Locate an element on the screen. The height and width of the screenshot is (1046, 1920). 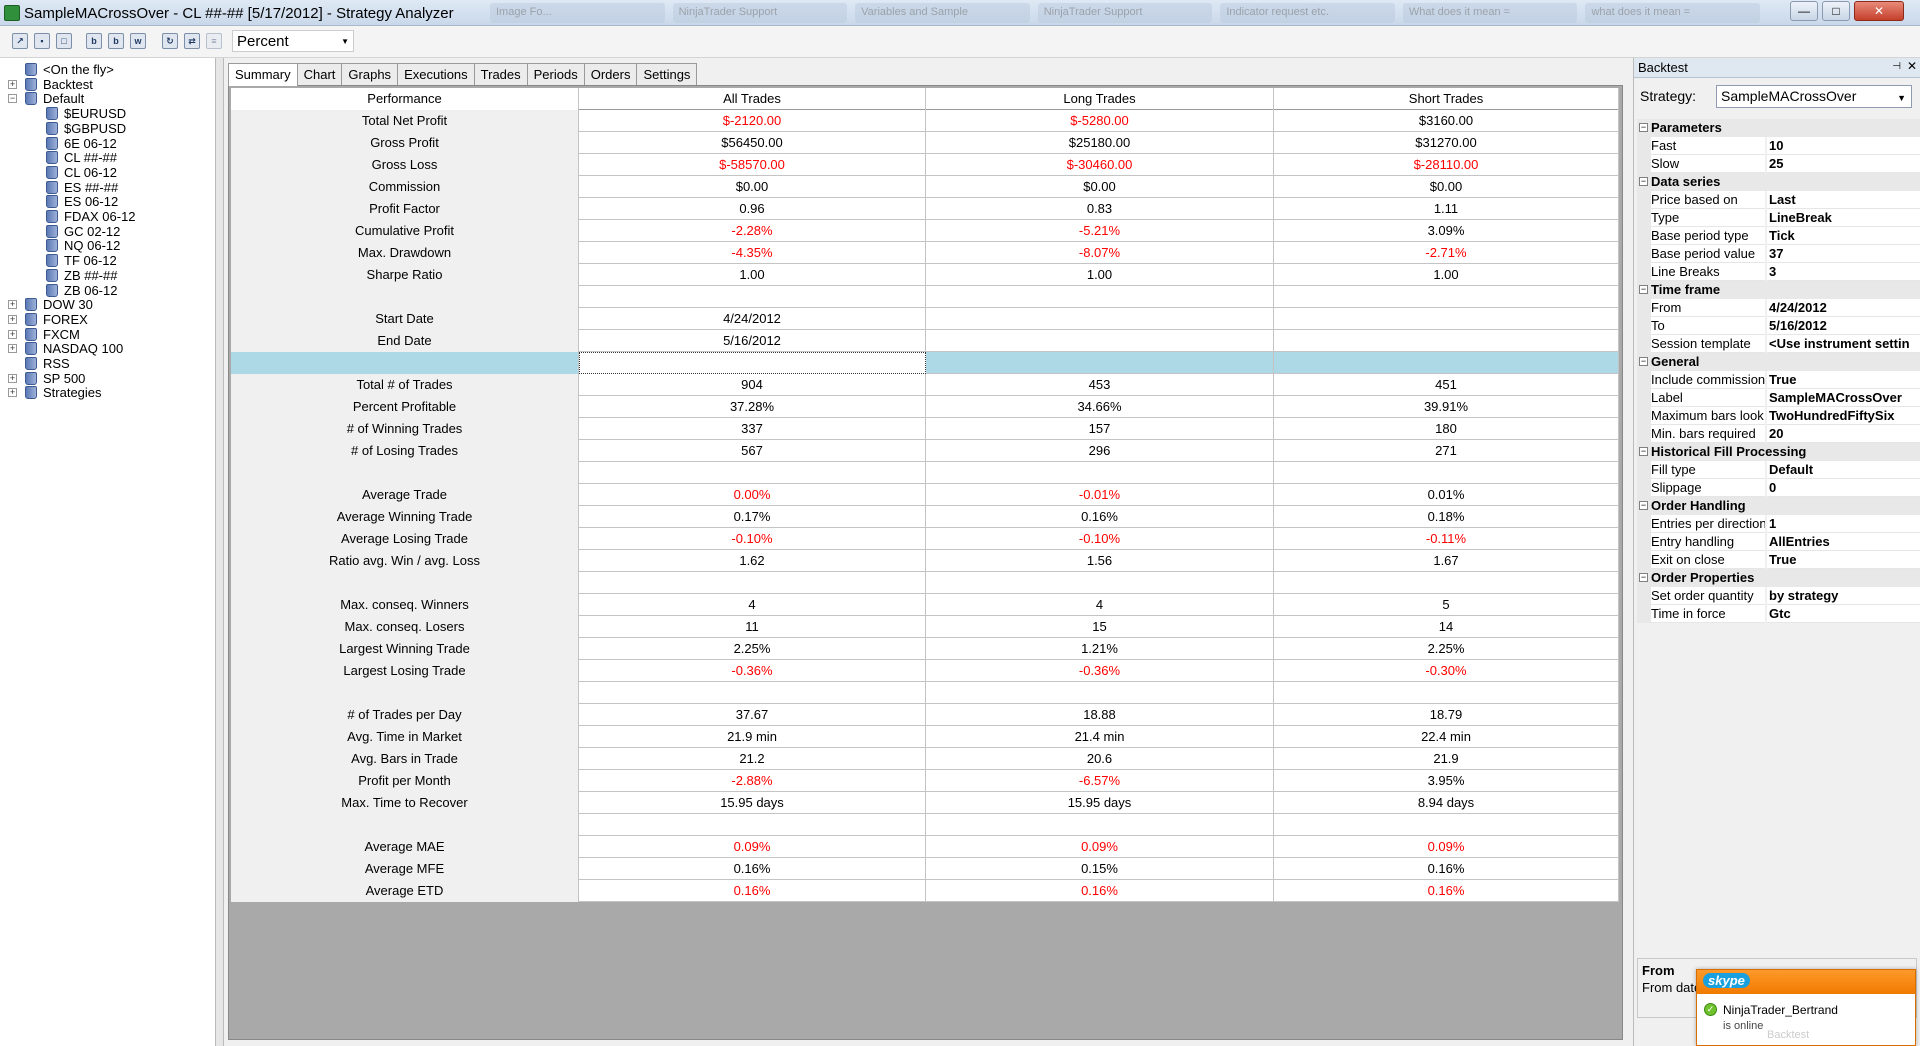
property-row: Slippage 0 is located at coordinates (1778, 488).